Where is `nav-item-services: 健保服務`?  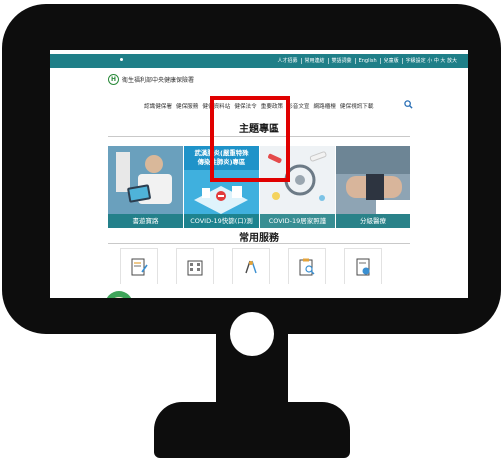
nav-item-services: 健保服務 is located at coordinates (187, 106).